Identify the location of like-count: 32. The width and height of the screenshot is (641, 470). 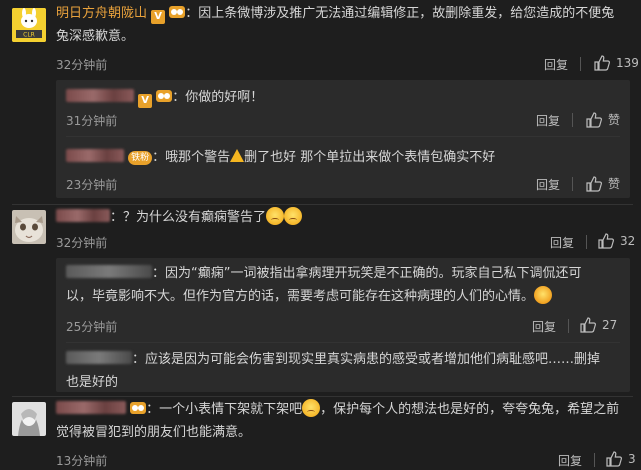
(628, 241).